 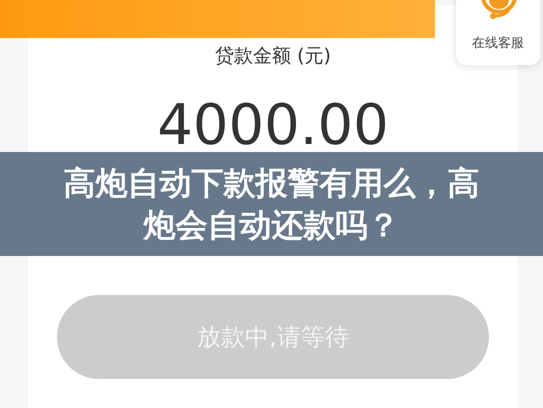 I want to click on support-label: 在线客服, so click(x=498, y=43).